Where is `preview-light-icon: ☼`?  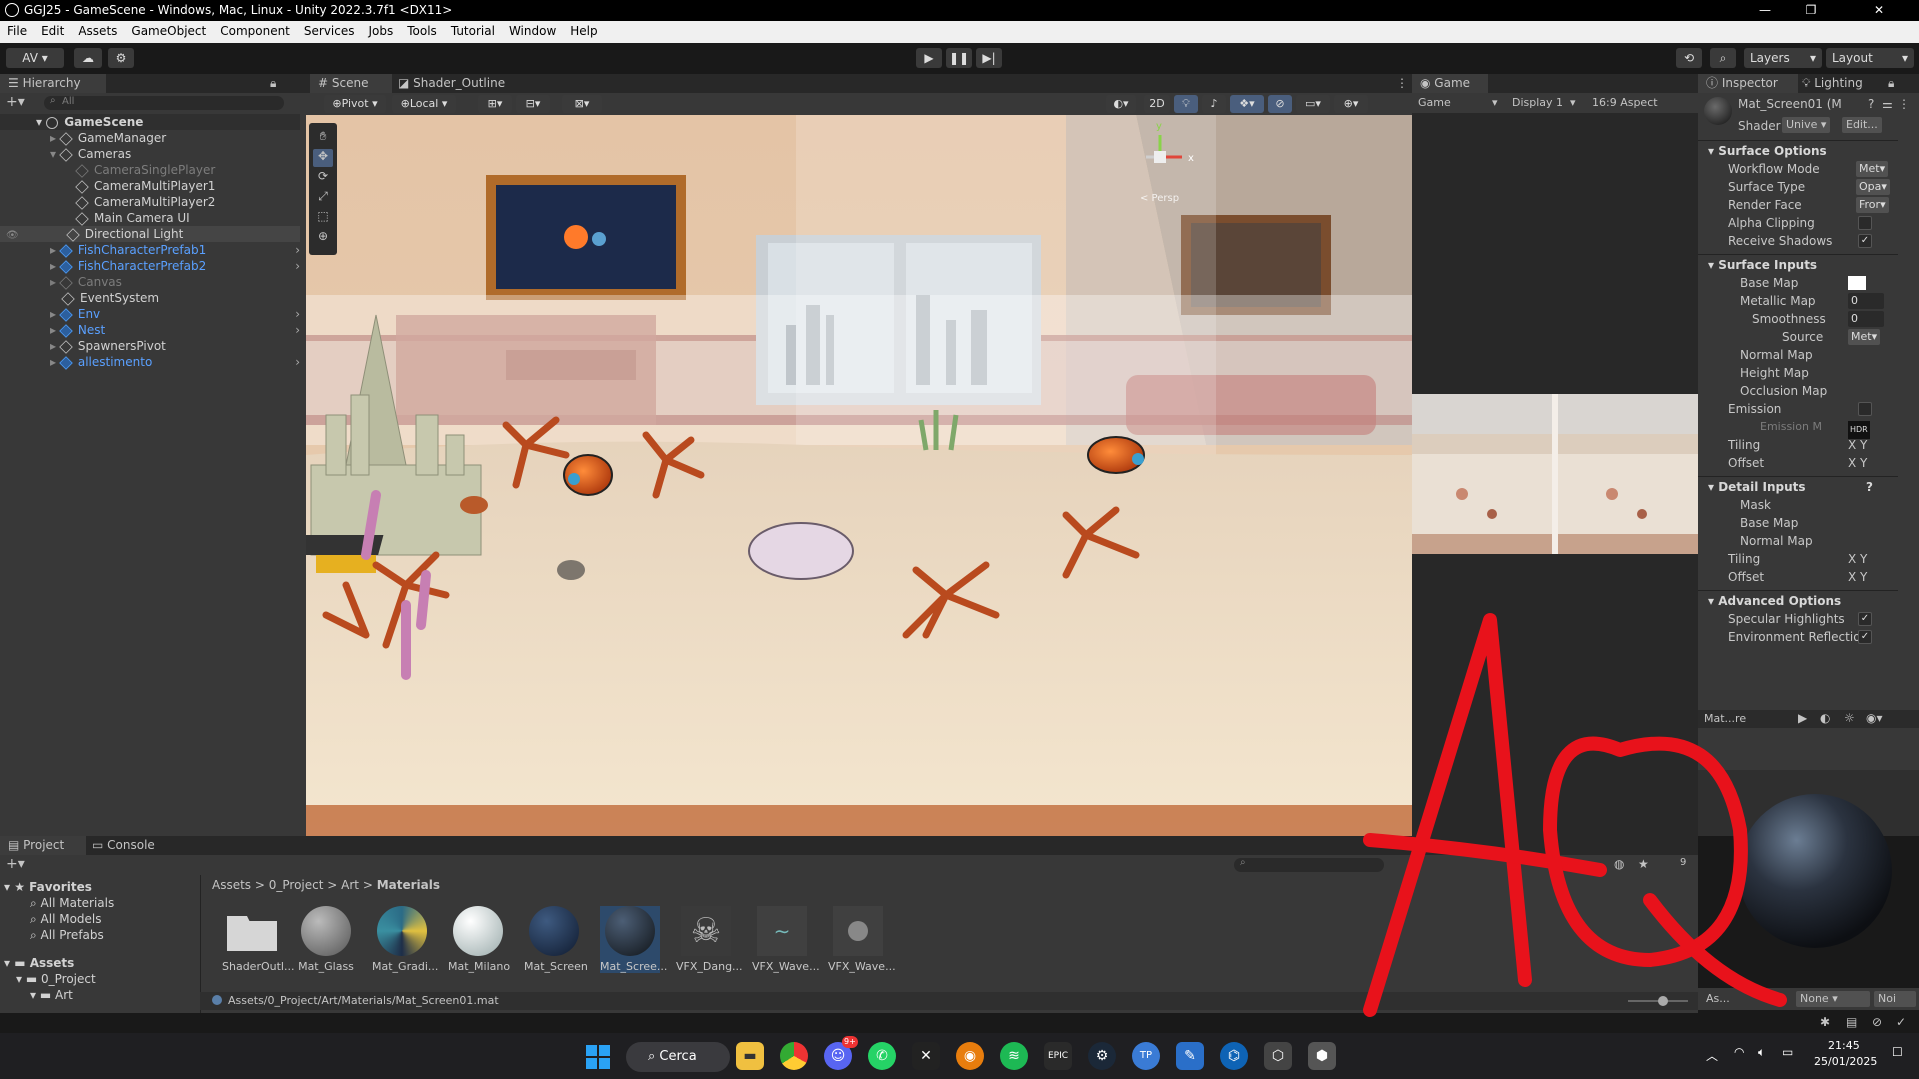
preview-light-icon: ☼ is located at coordinates (1849, 718).